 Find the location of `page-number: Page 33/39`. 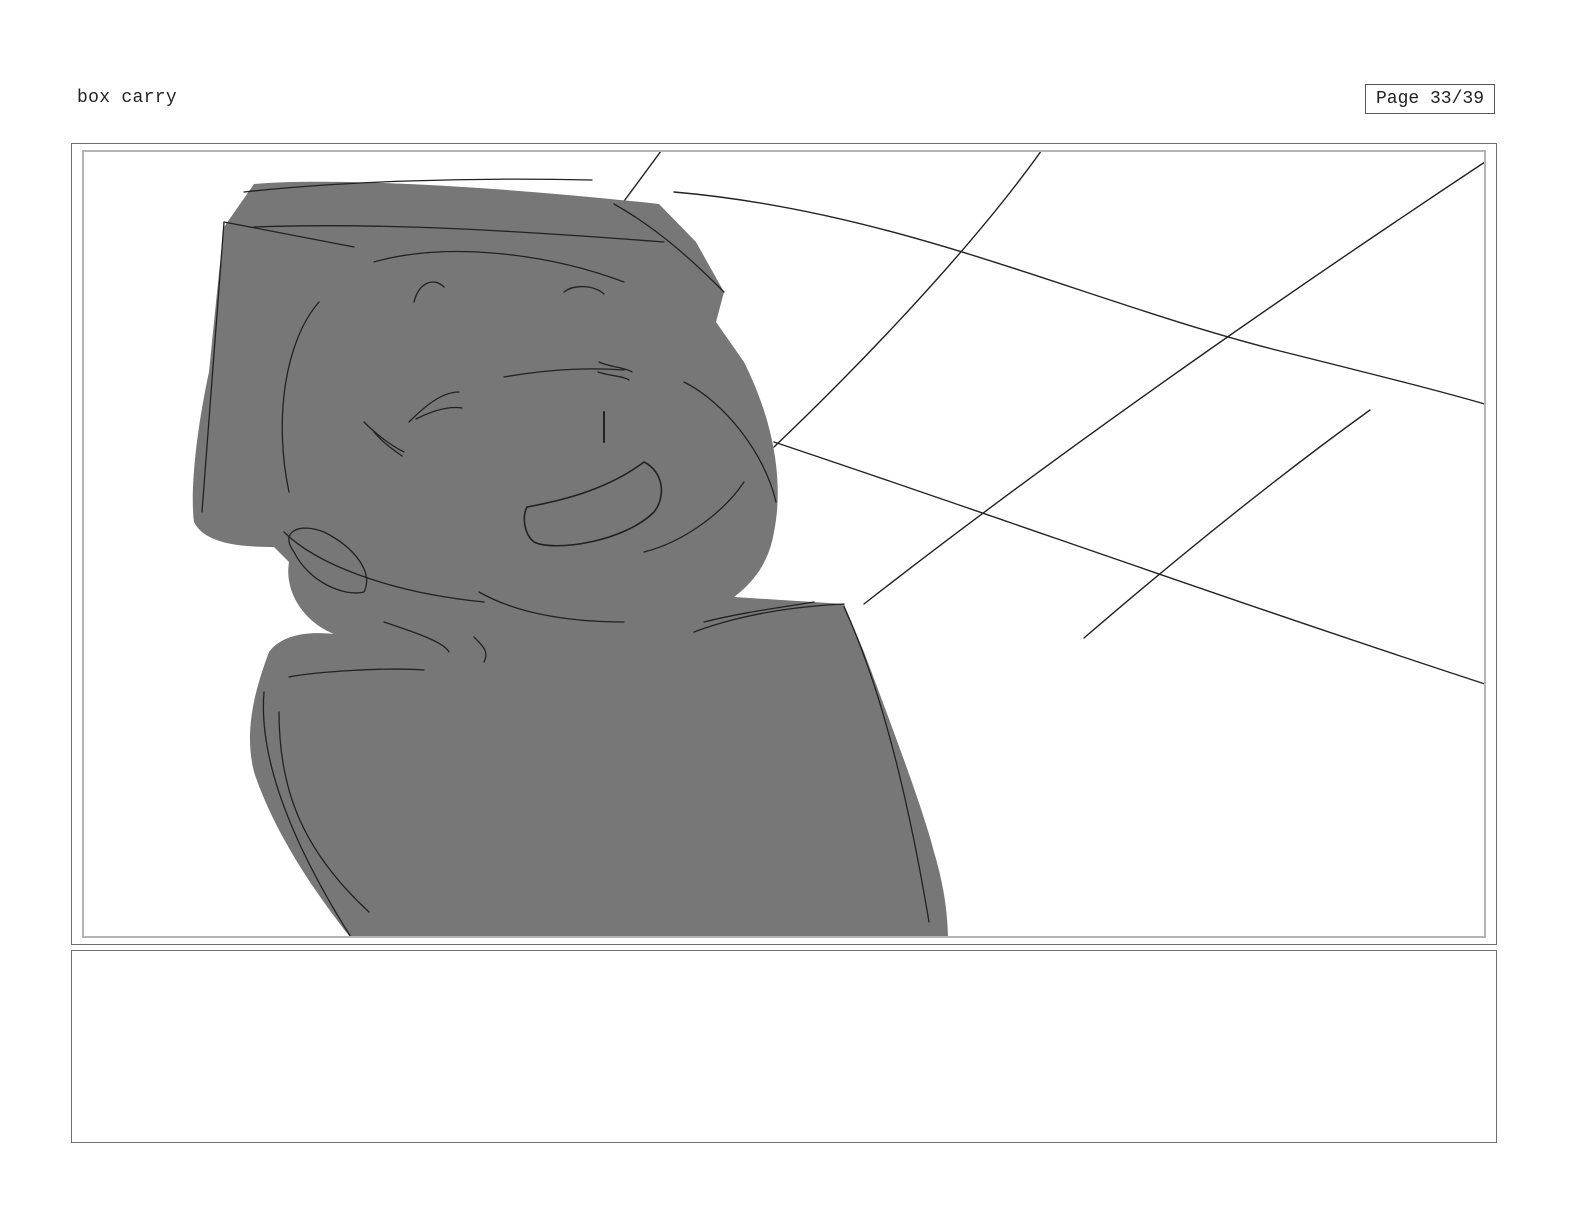

page-number: Page 33/39 is located at coordinates (1430, 99).